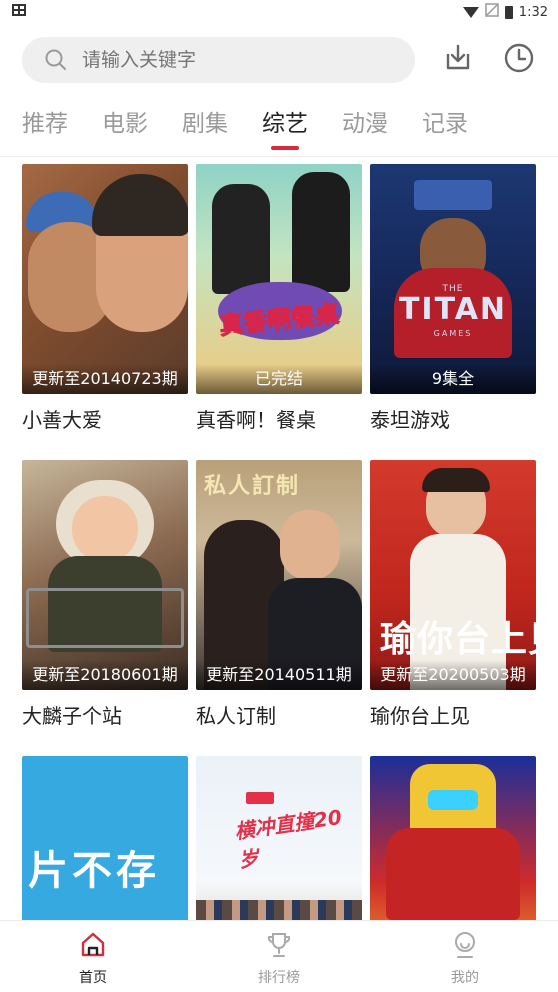 The image size is (558, 992). I want to click on poster-caption: 更新至20140511期, so click(279, 675).